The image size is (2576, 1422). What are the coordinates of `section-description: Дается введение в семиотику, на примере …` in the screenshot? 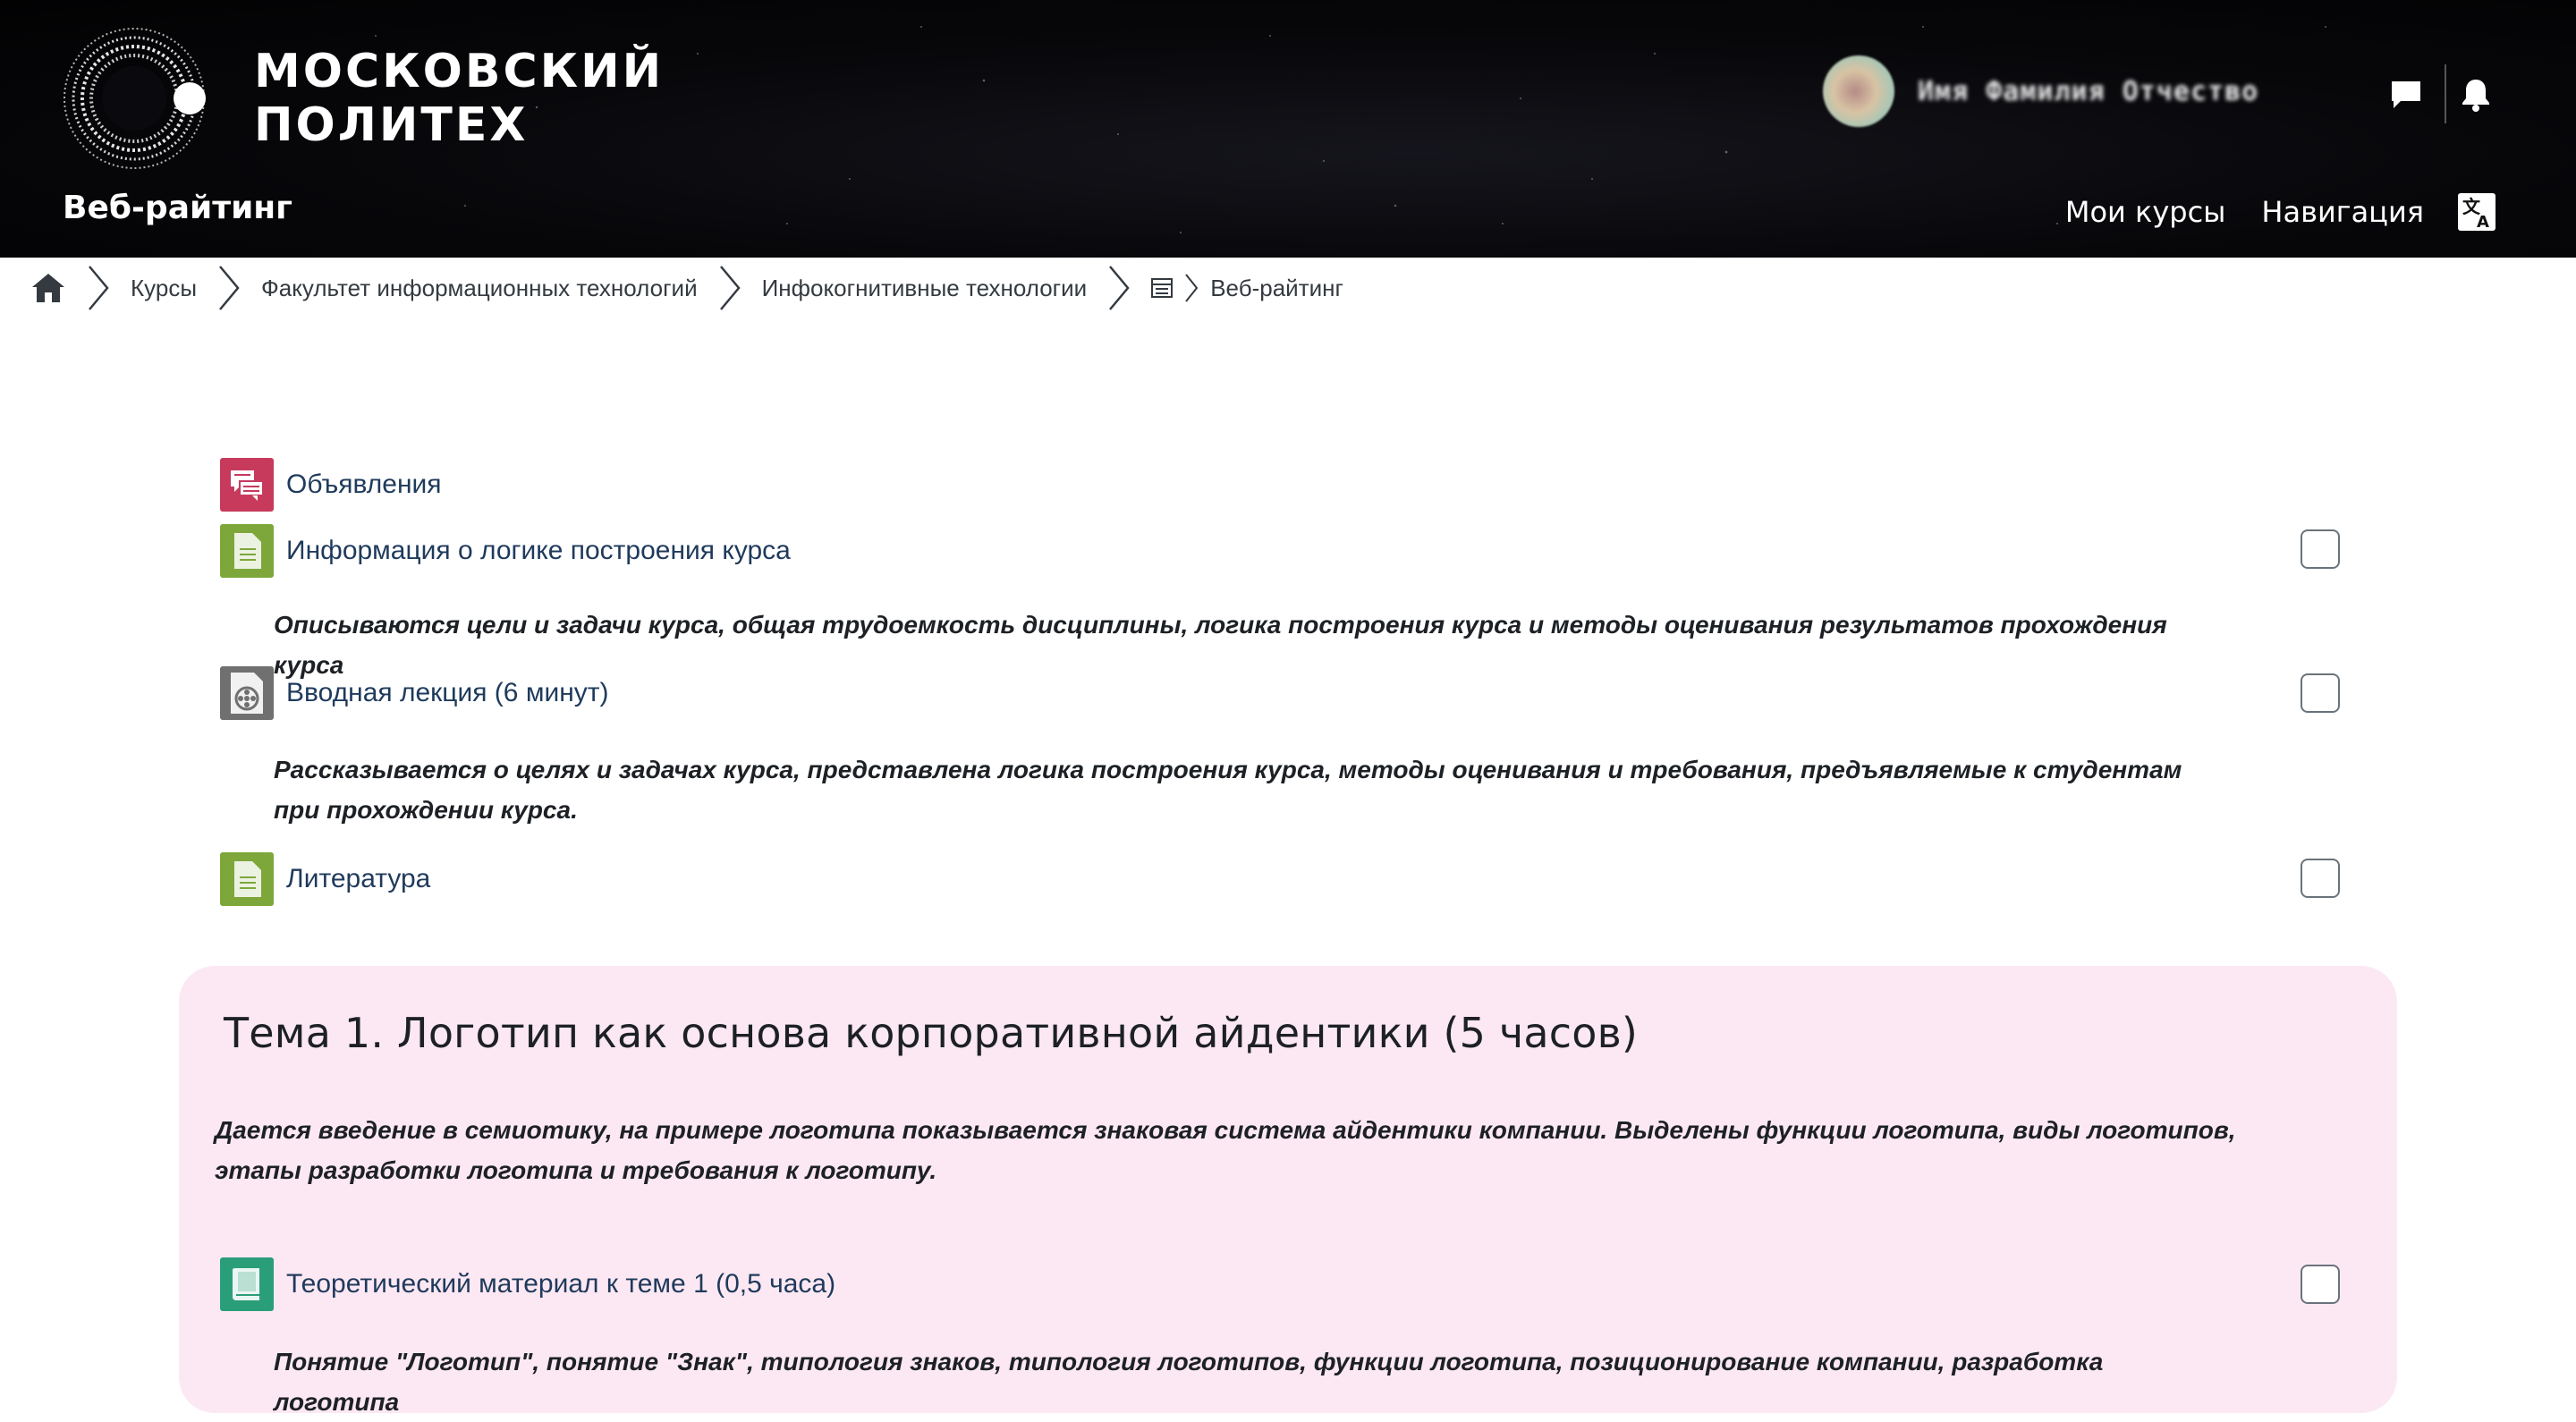 It's located at (1225, 1150).